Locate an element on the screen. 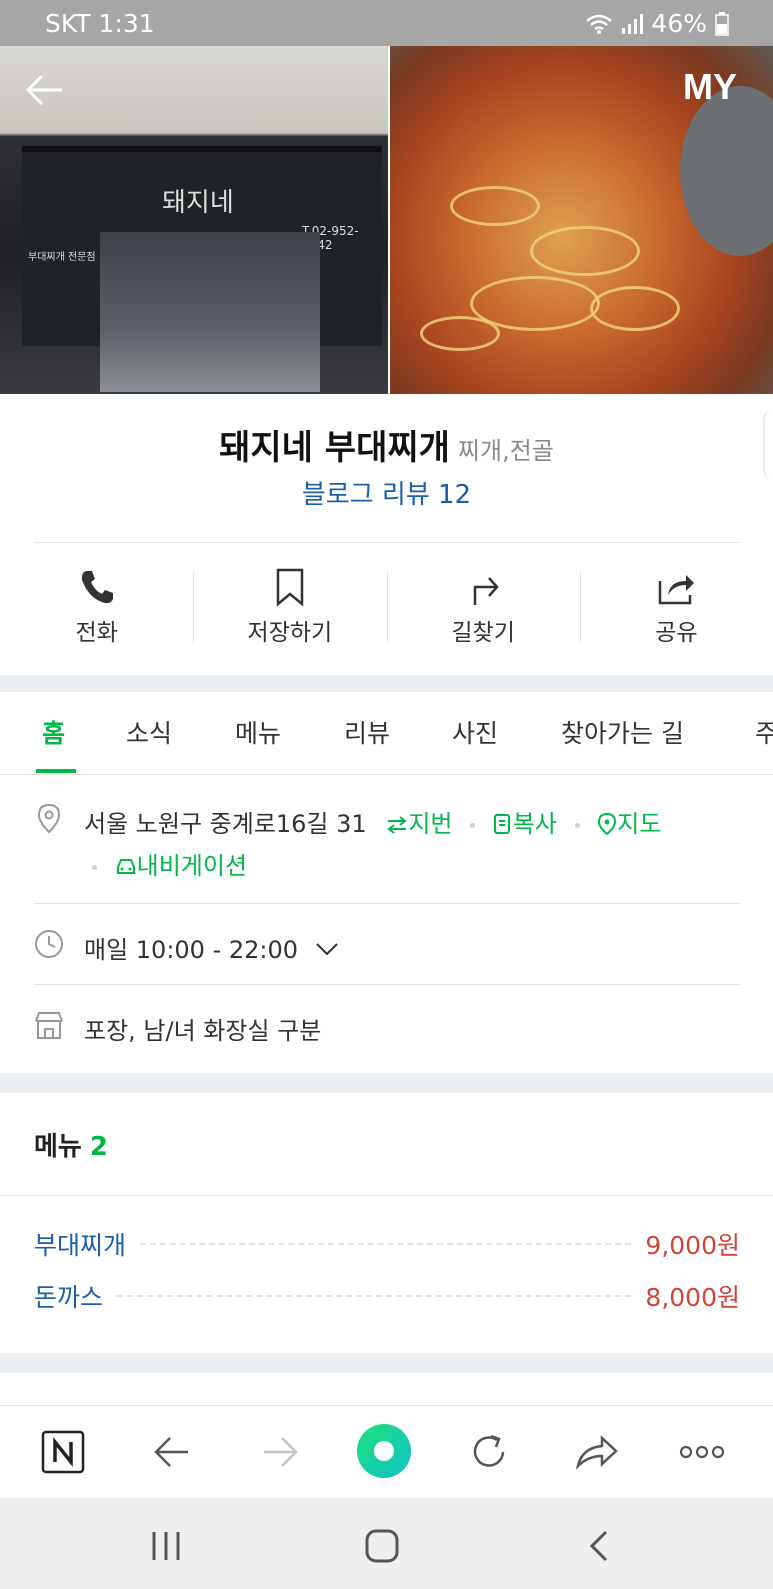  address-line: 서울 노원구 중계로16길 31 지번 복사 지도 is located at coordinates (372, 821).